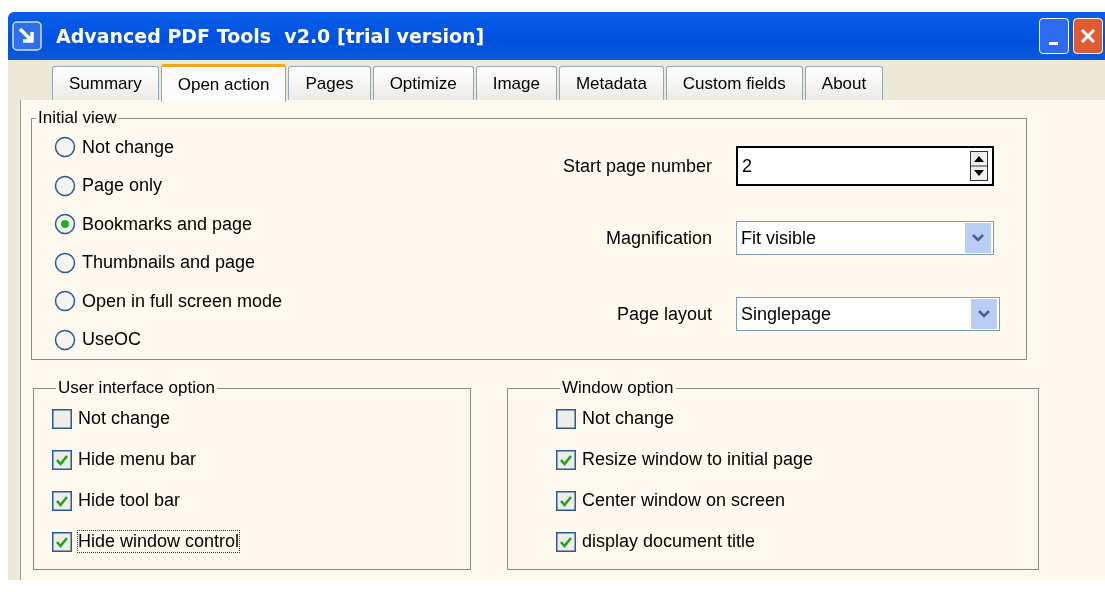  What do you see at coordinates (734, 83) in the screenshot?
I see `tab: Custom fields` at bounding box center [734, 83].